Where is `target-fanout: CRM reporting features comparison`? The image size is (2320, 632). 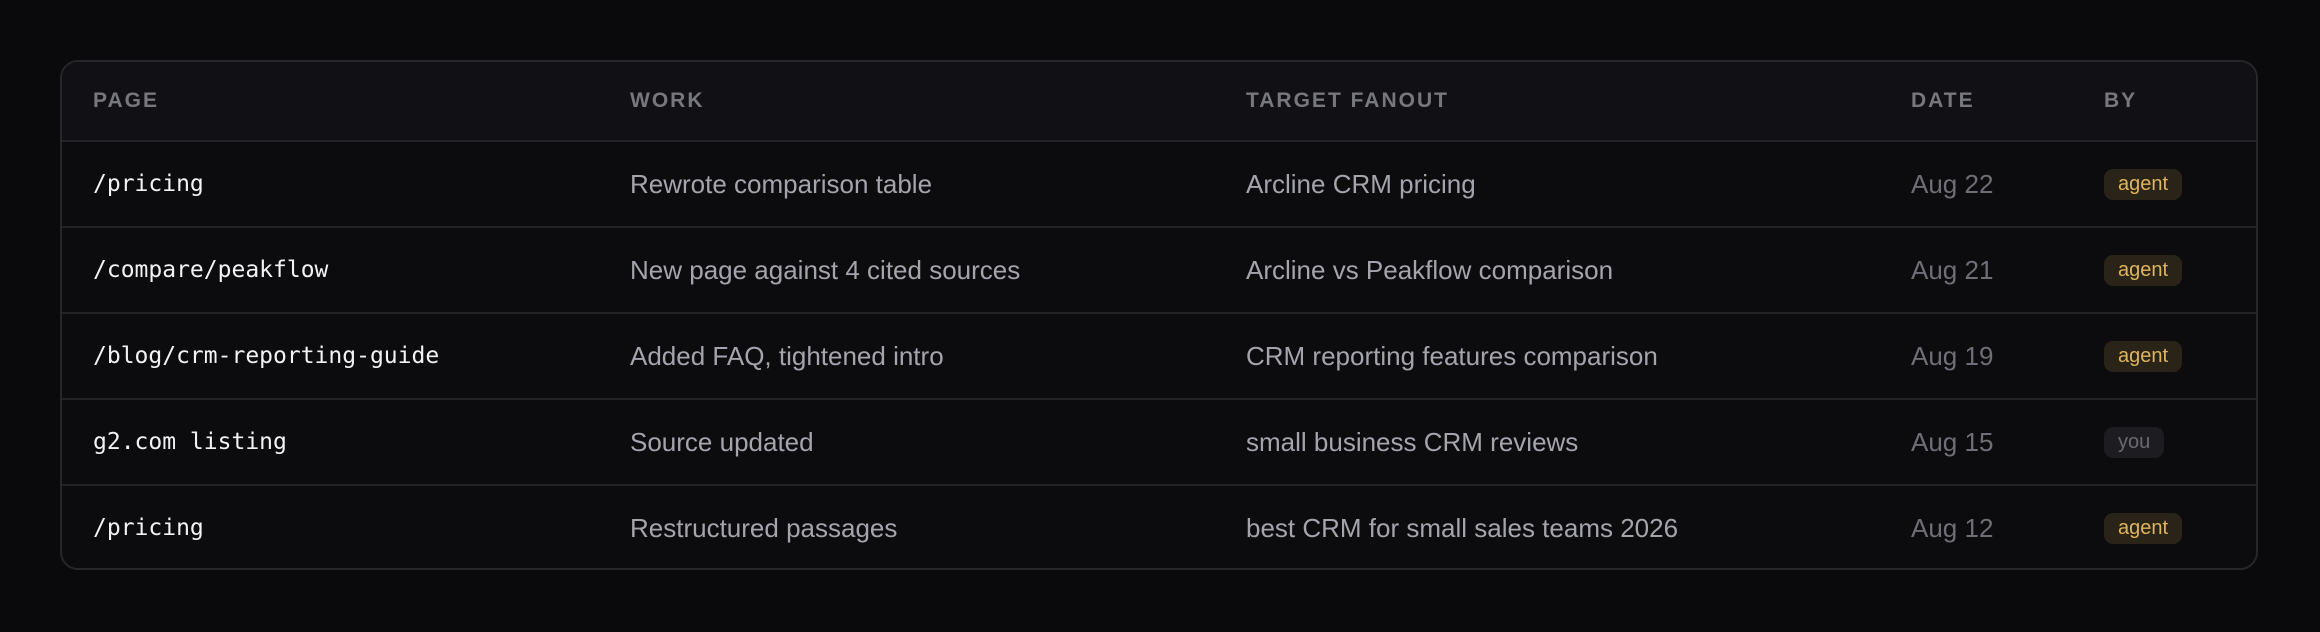 target-fanout: CRM reporting features comparison is located at coordinates (1452, 355).